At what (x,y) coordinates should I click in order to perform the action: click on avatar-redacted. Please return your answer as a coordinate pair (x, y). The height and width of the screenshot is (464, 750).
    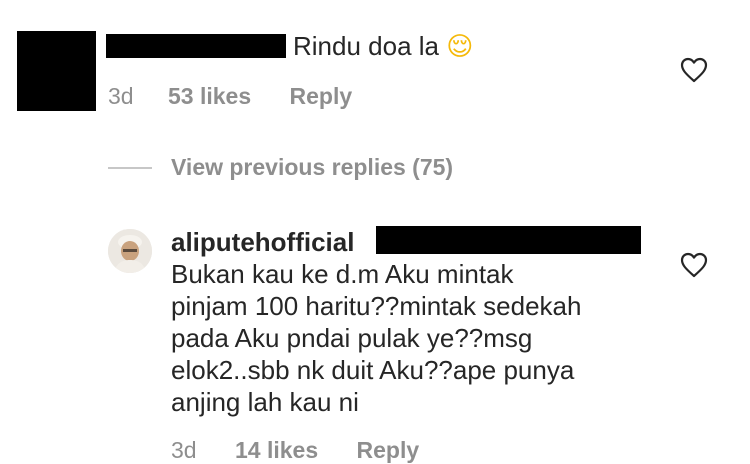
    Looking at the image, I should click on (56, 71).